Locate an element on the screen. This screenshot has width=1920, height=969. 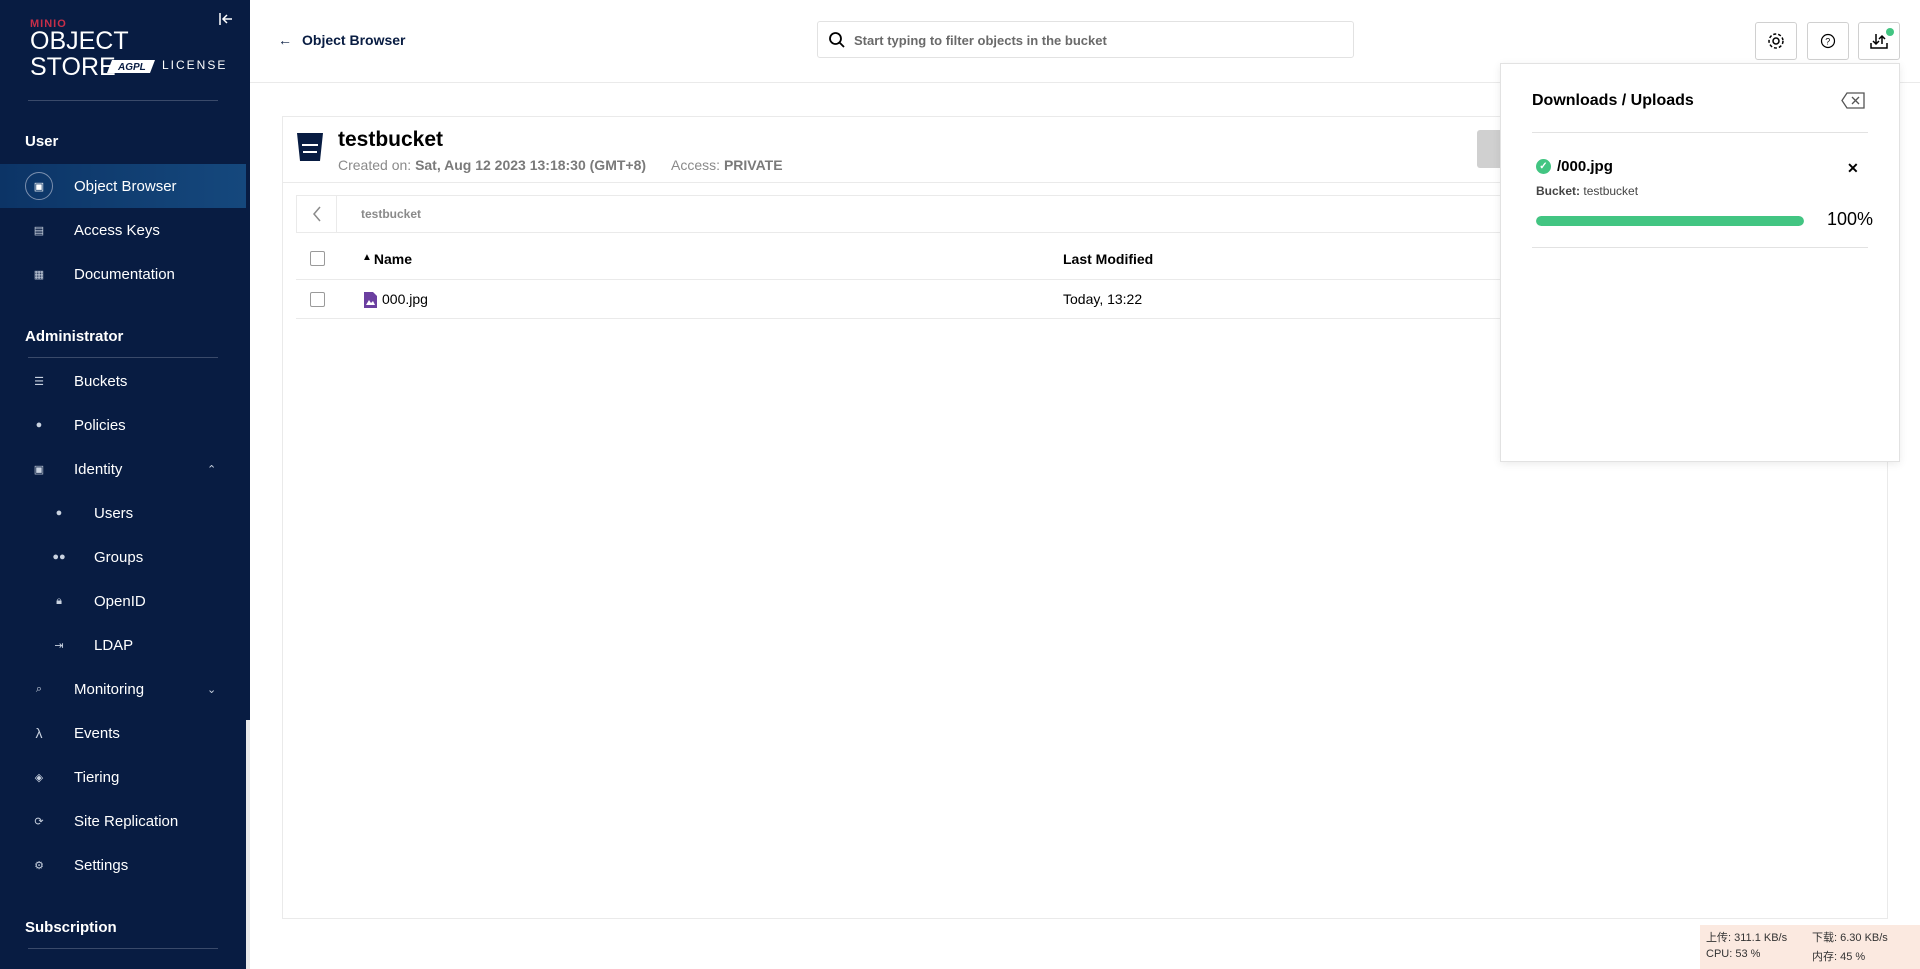
sidebar-item-label: Site Replication is located at coordinates (126, 821).